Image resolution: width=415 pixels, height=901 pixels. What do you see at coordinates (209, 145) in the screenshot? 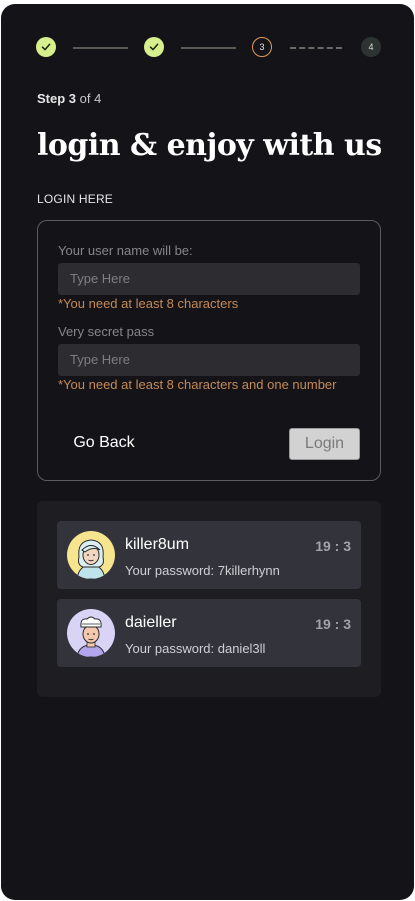
I see `page-title: login & enjoy with us` at bounding box center [209, 145].